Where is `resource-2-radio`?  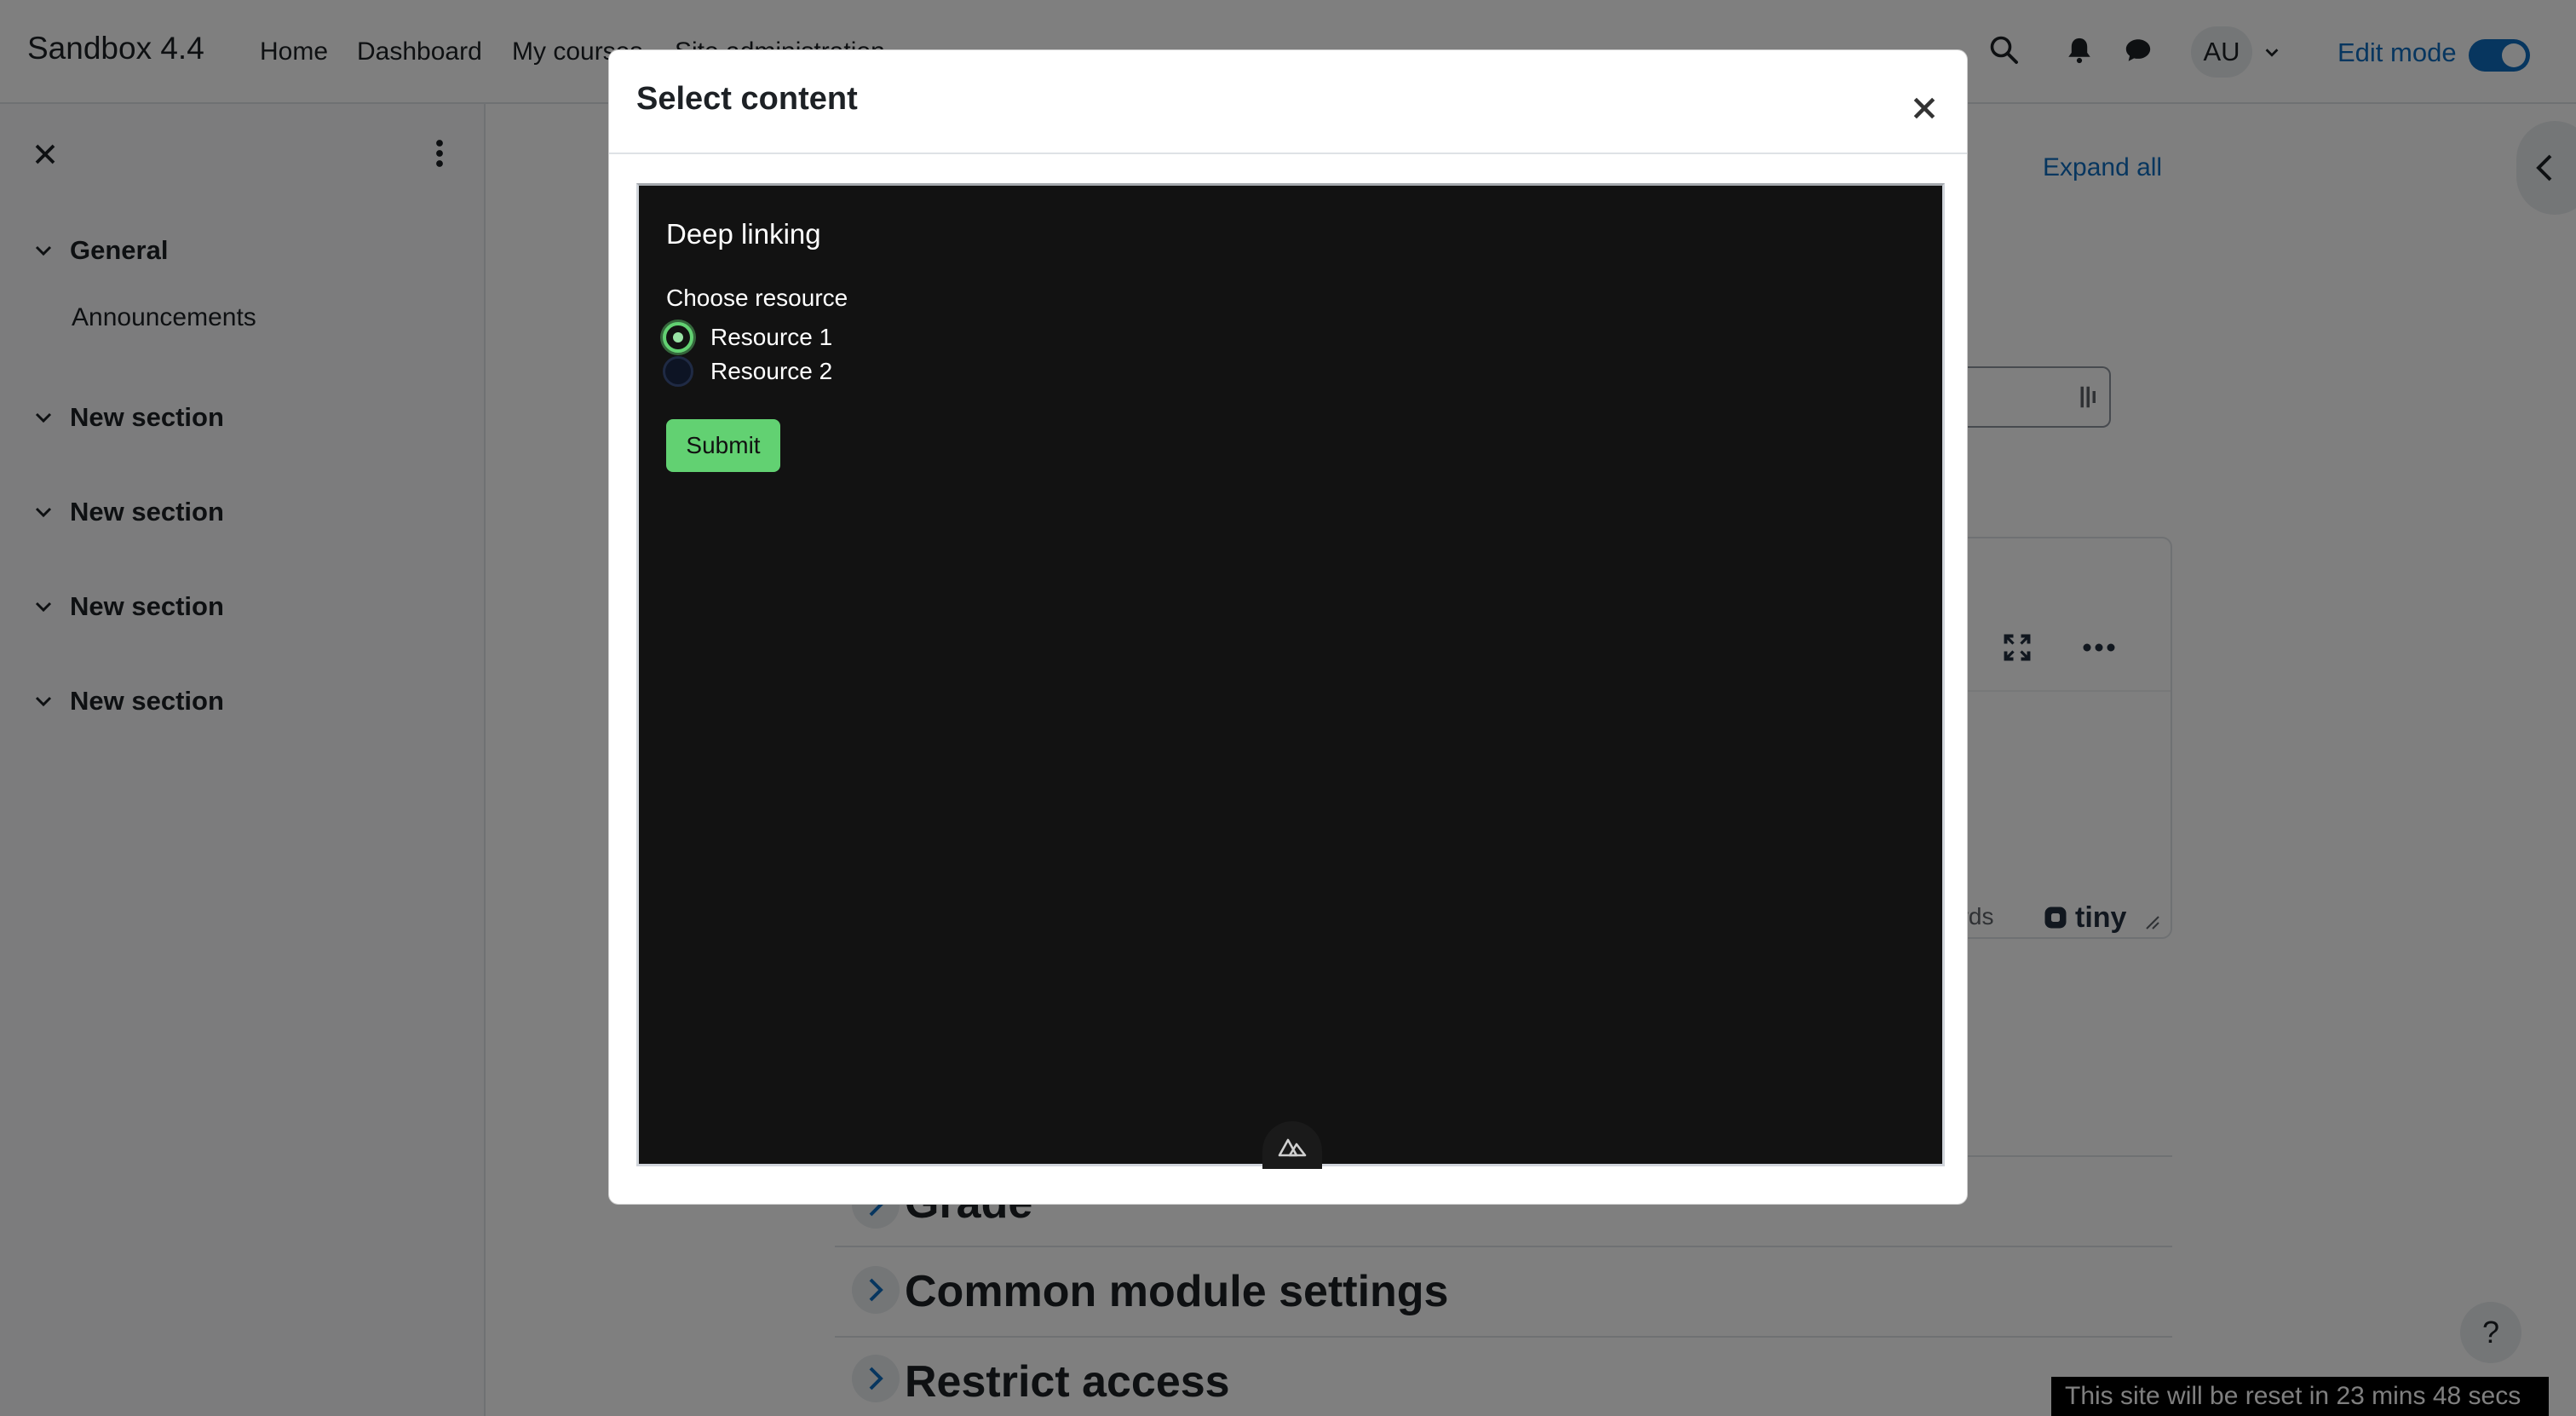 resource-2-radio is located at coordinates (678, 371).